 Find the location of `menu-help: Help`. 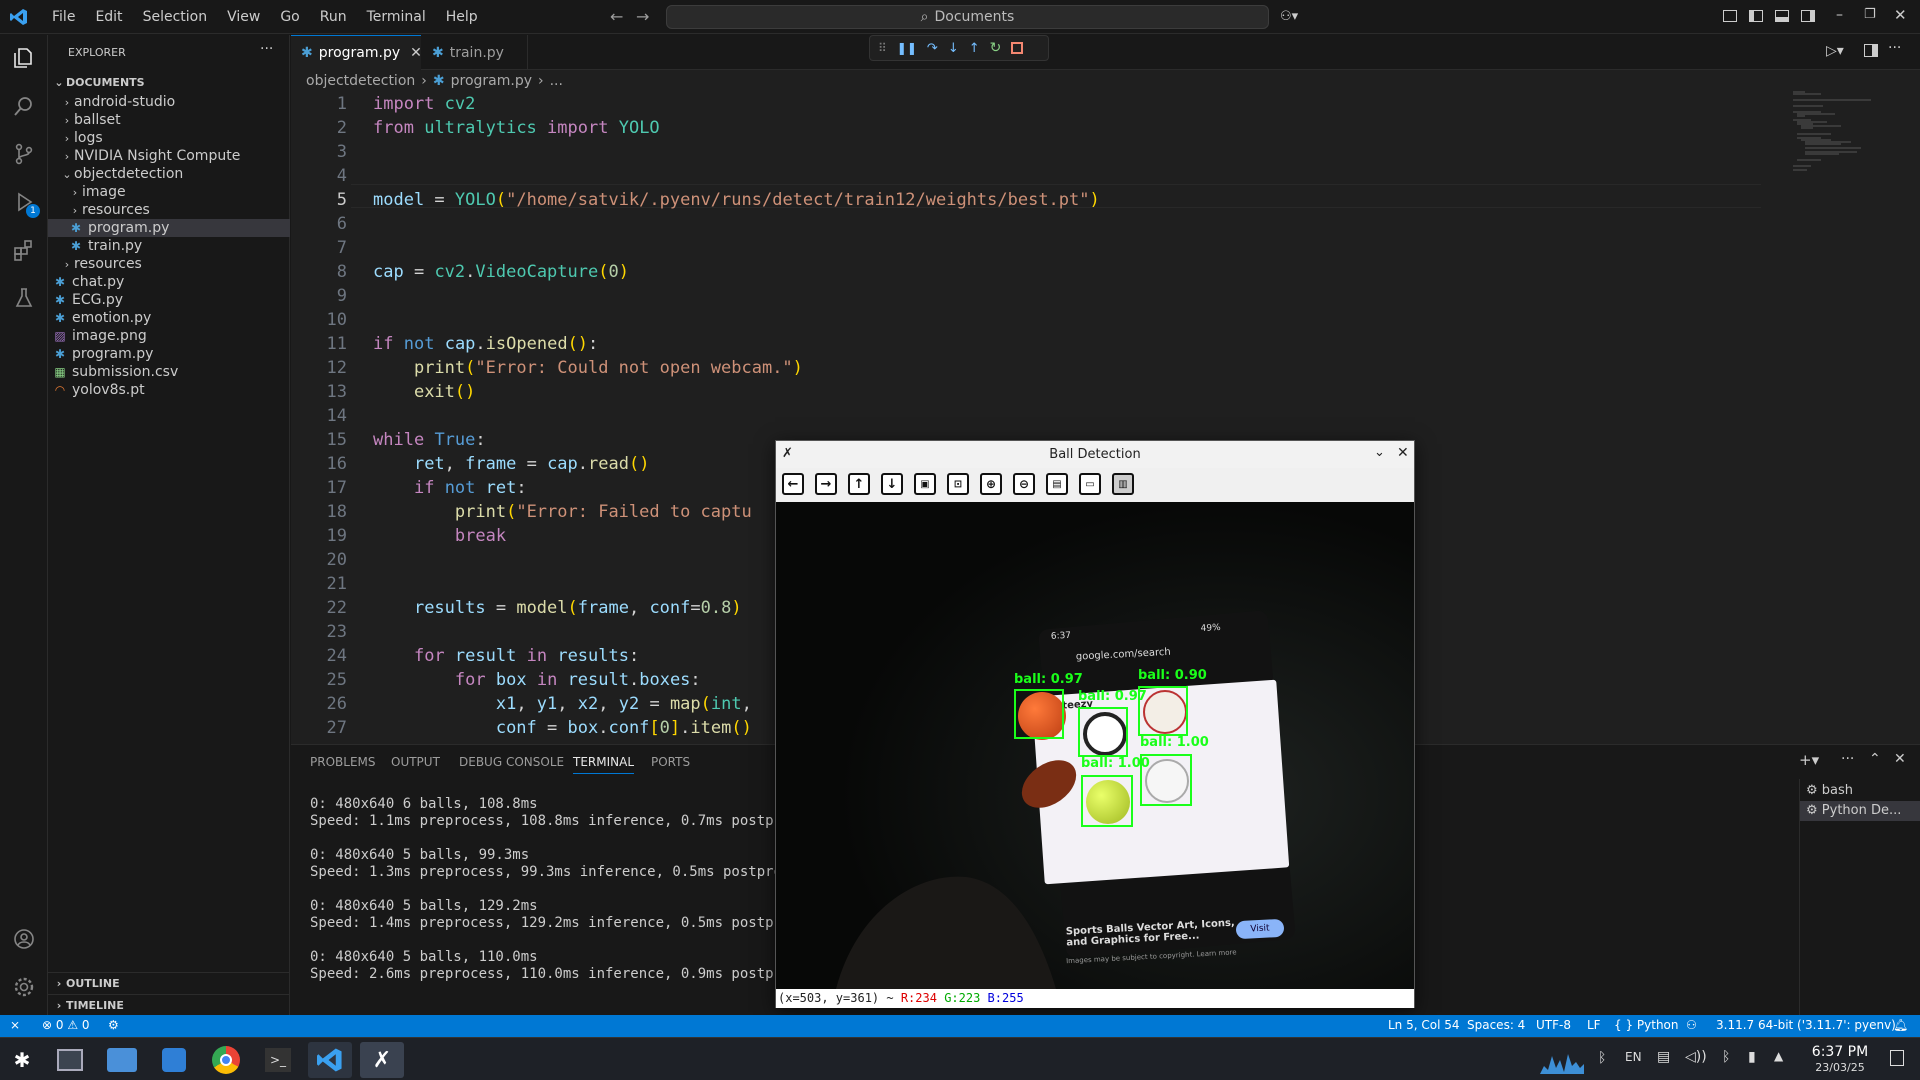

menu-help: Help is located at coordinates (462, 17).